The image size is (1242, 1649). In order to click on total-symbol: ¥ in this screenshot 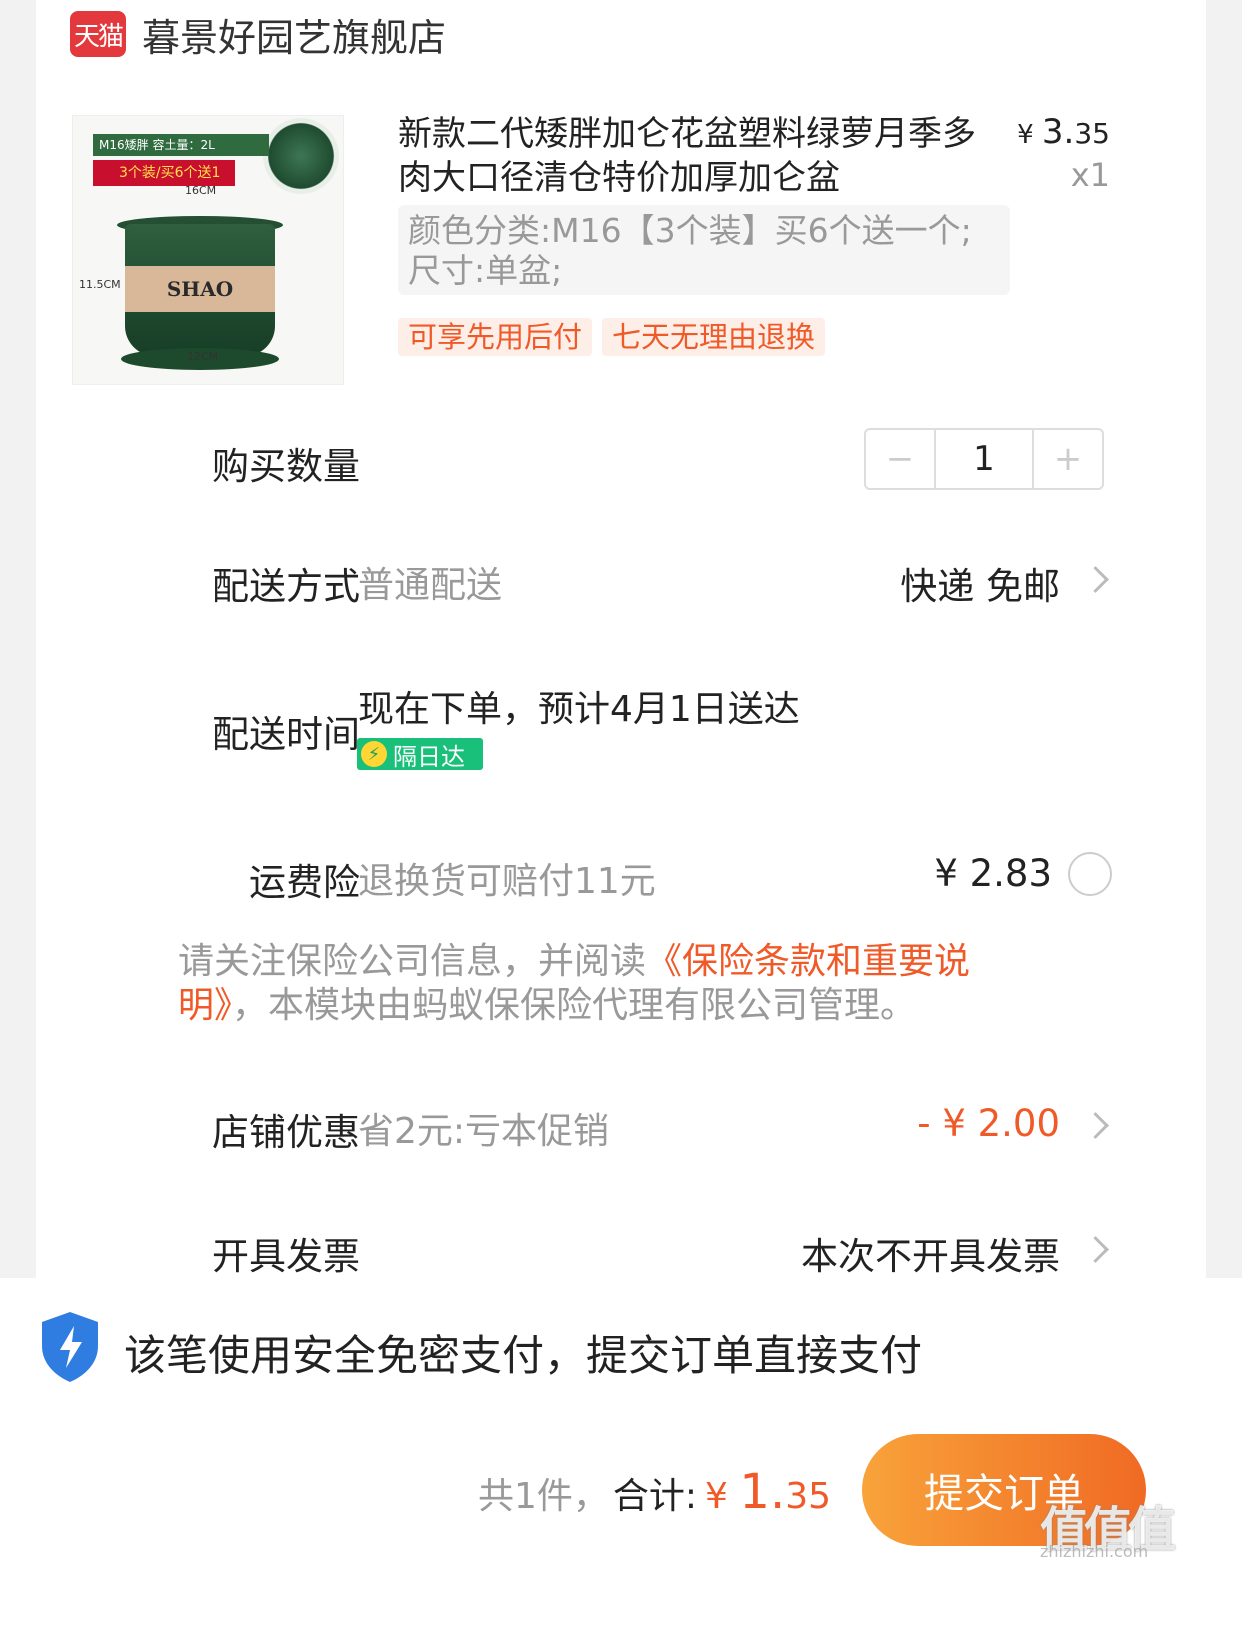, I will do `click(722, 1496)`.